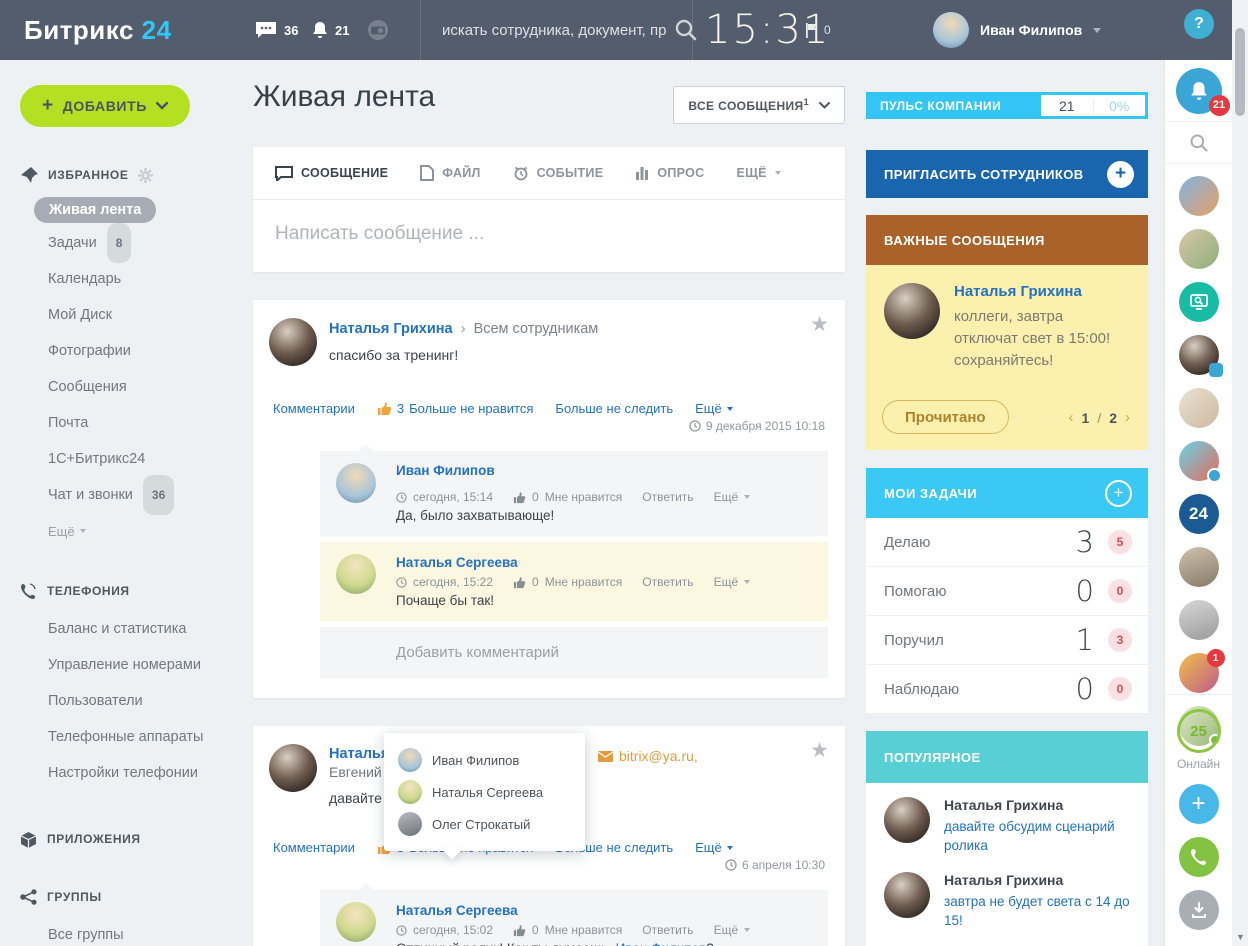  What do you see at coordinates (1007, 640) in the screenshot?
I see `task-row-delegated: Поручил 1 3` at bounding box center [1007, 640].